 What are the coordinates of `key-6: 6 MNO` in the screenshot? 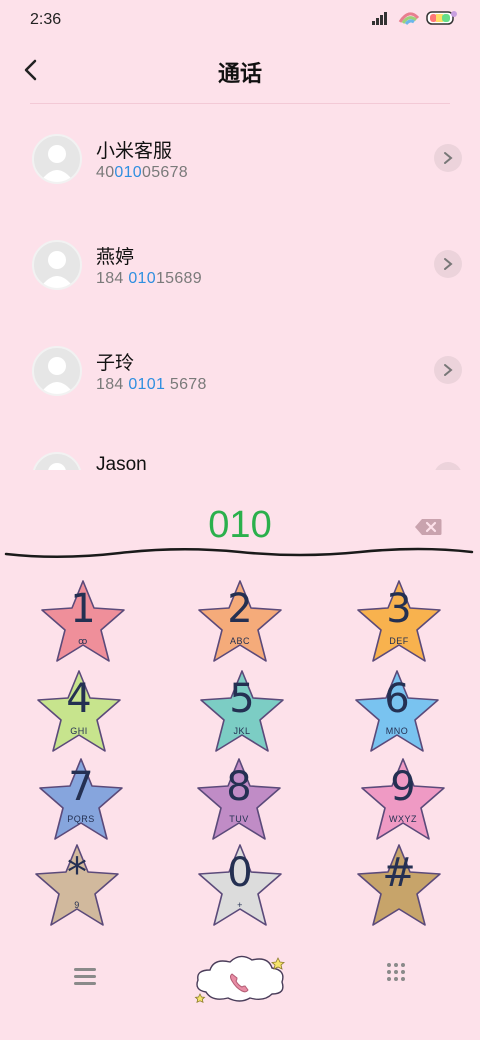 It's located at (397, 713).